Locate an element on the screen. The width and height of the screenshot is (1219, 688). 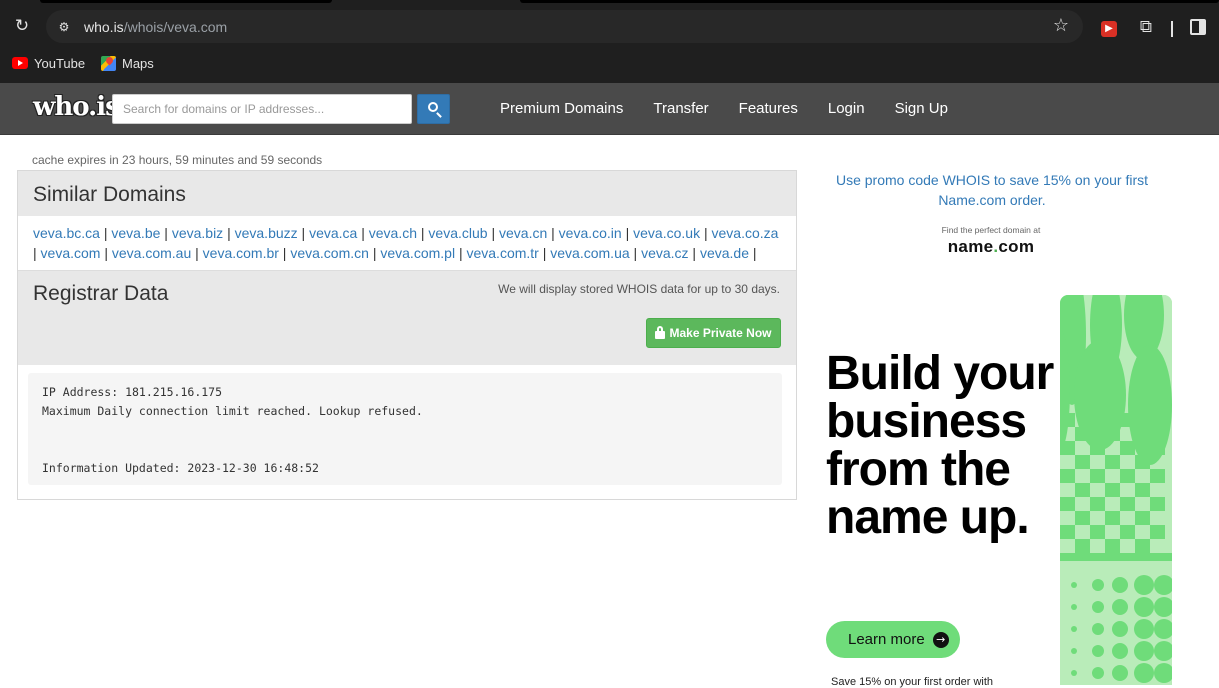
reload-icon: ↻ is located at coordinates (22, 26).